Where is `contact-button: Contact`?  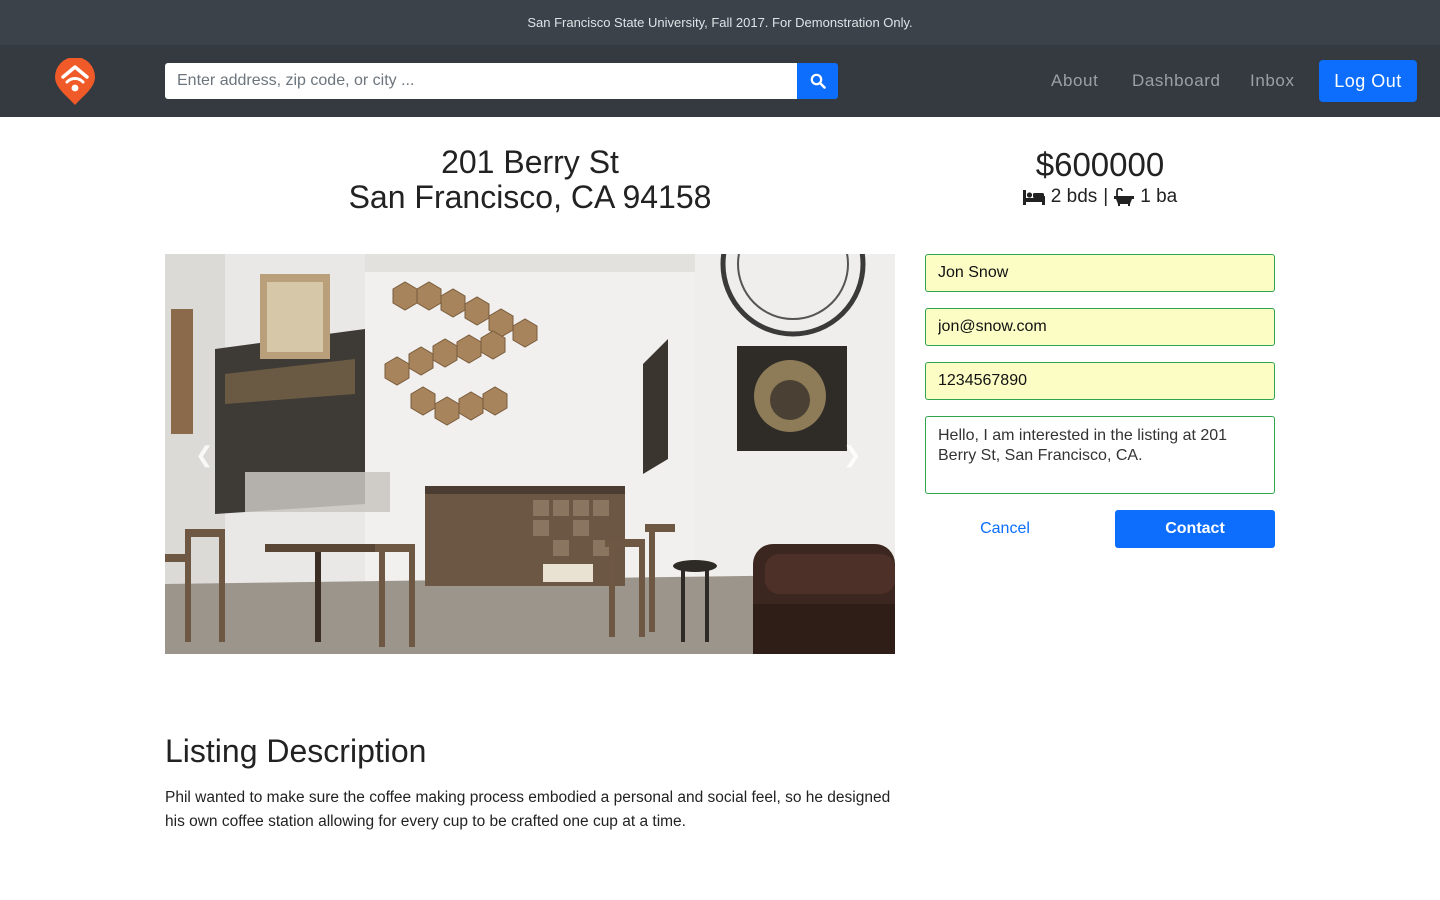 contact-button: Contact is located at coordinates (1195, 529).